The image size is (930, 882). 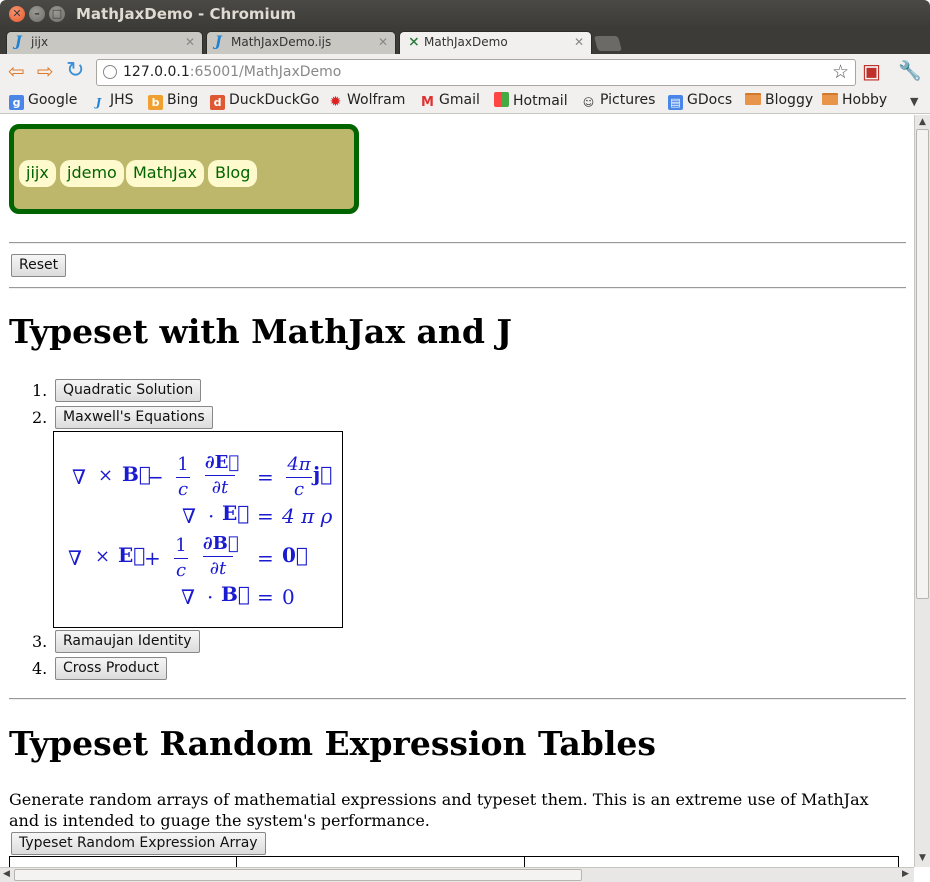 I want to click on bookmark-bloggy: Bloggy, so click(x=779, y=100).